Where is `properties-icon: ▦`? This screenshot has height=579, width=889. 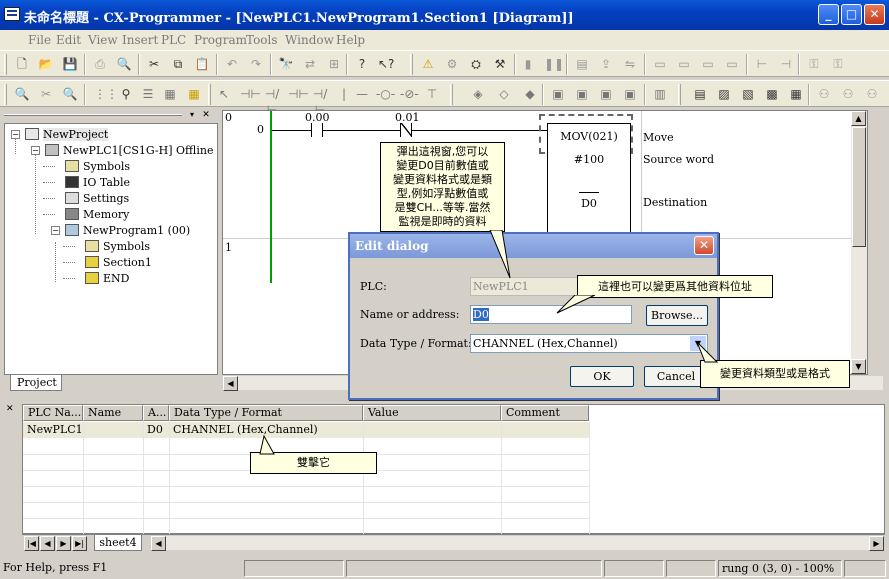 properties-icon: ▦ is located at coordinates (796, 94).